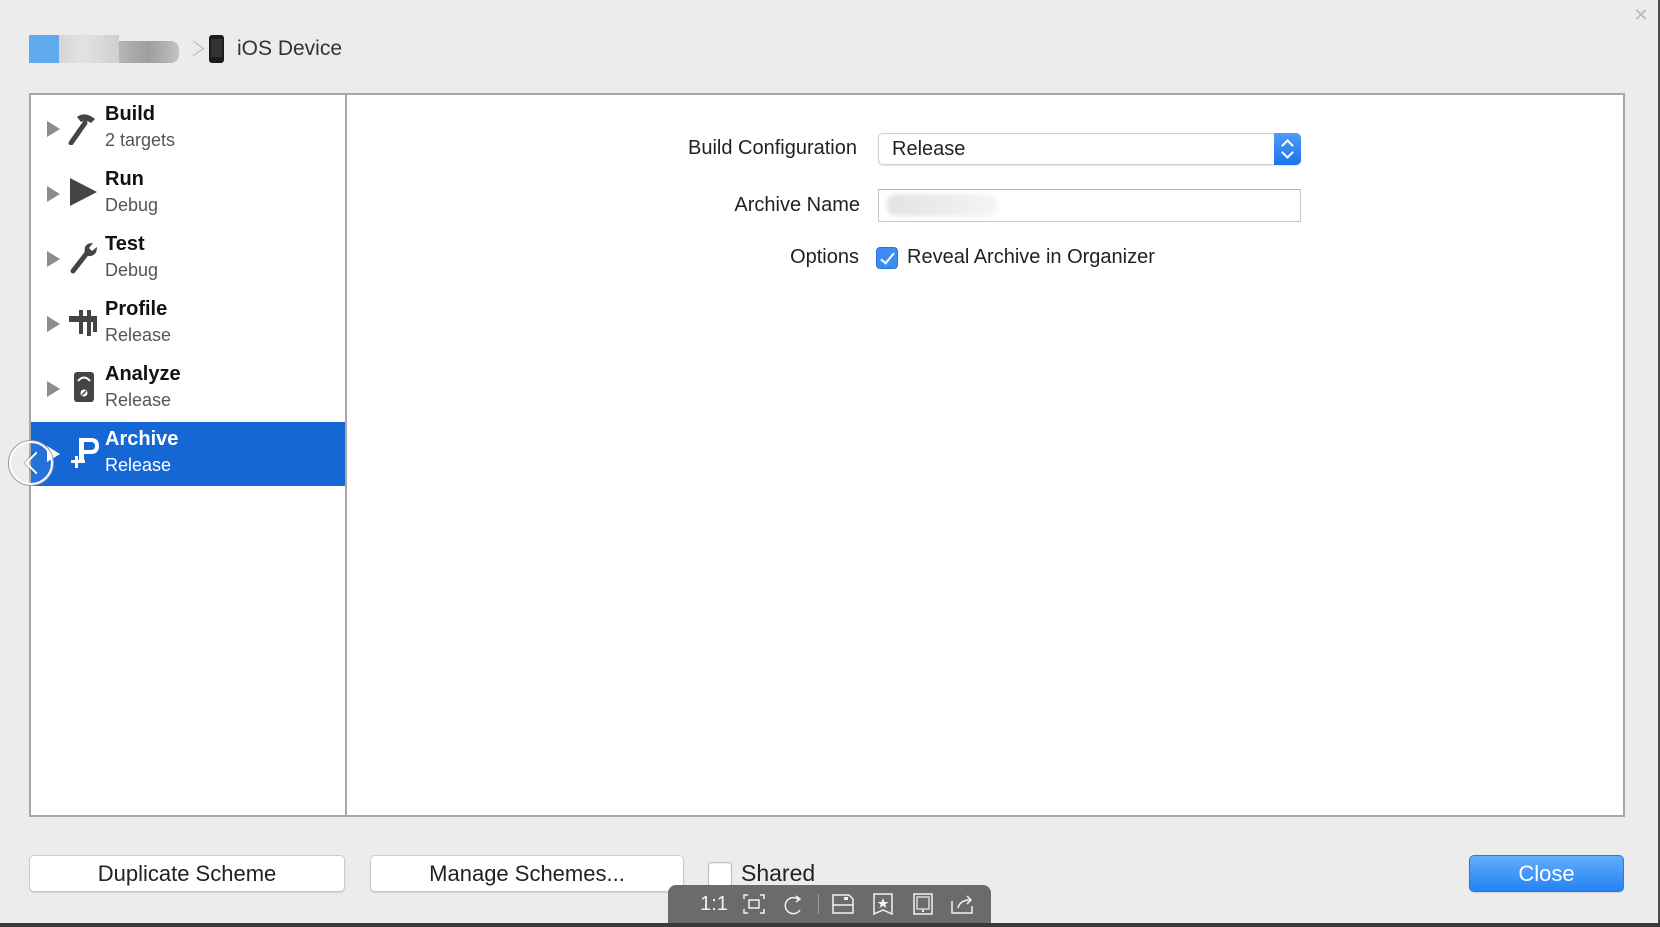 This screenshot has height=927, width=1660. What do you see at coordinates (89, 49) in the screenshot?
I see `redacted-scheme-name` at bounding box center [89, 49].